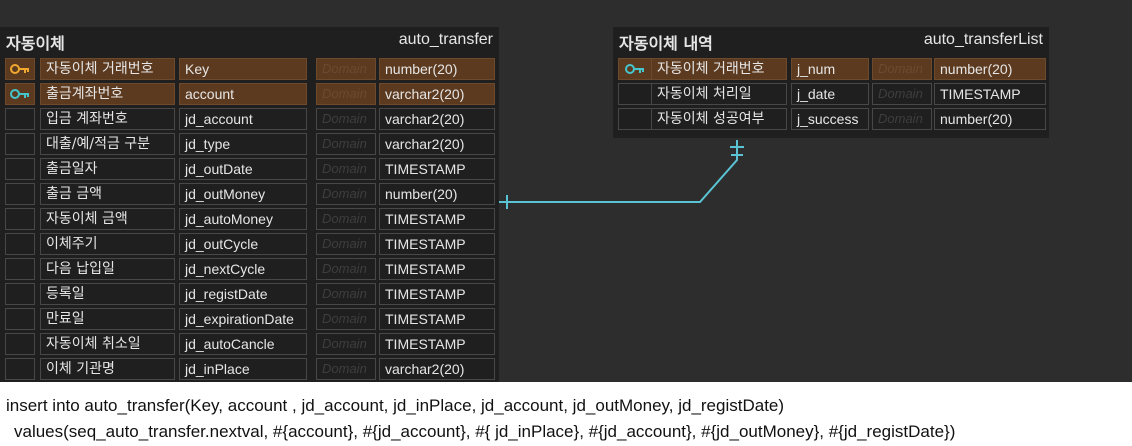 Image resolution: width=1132 pixels, height=446 pixels. I want to click on column-logical-name: 다음 납입일, so click(107, 269).